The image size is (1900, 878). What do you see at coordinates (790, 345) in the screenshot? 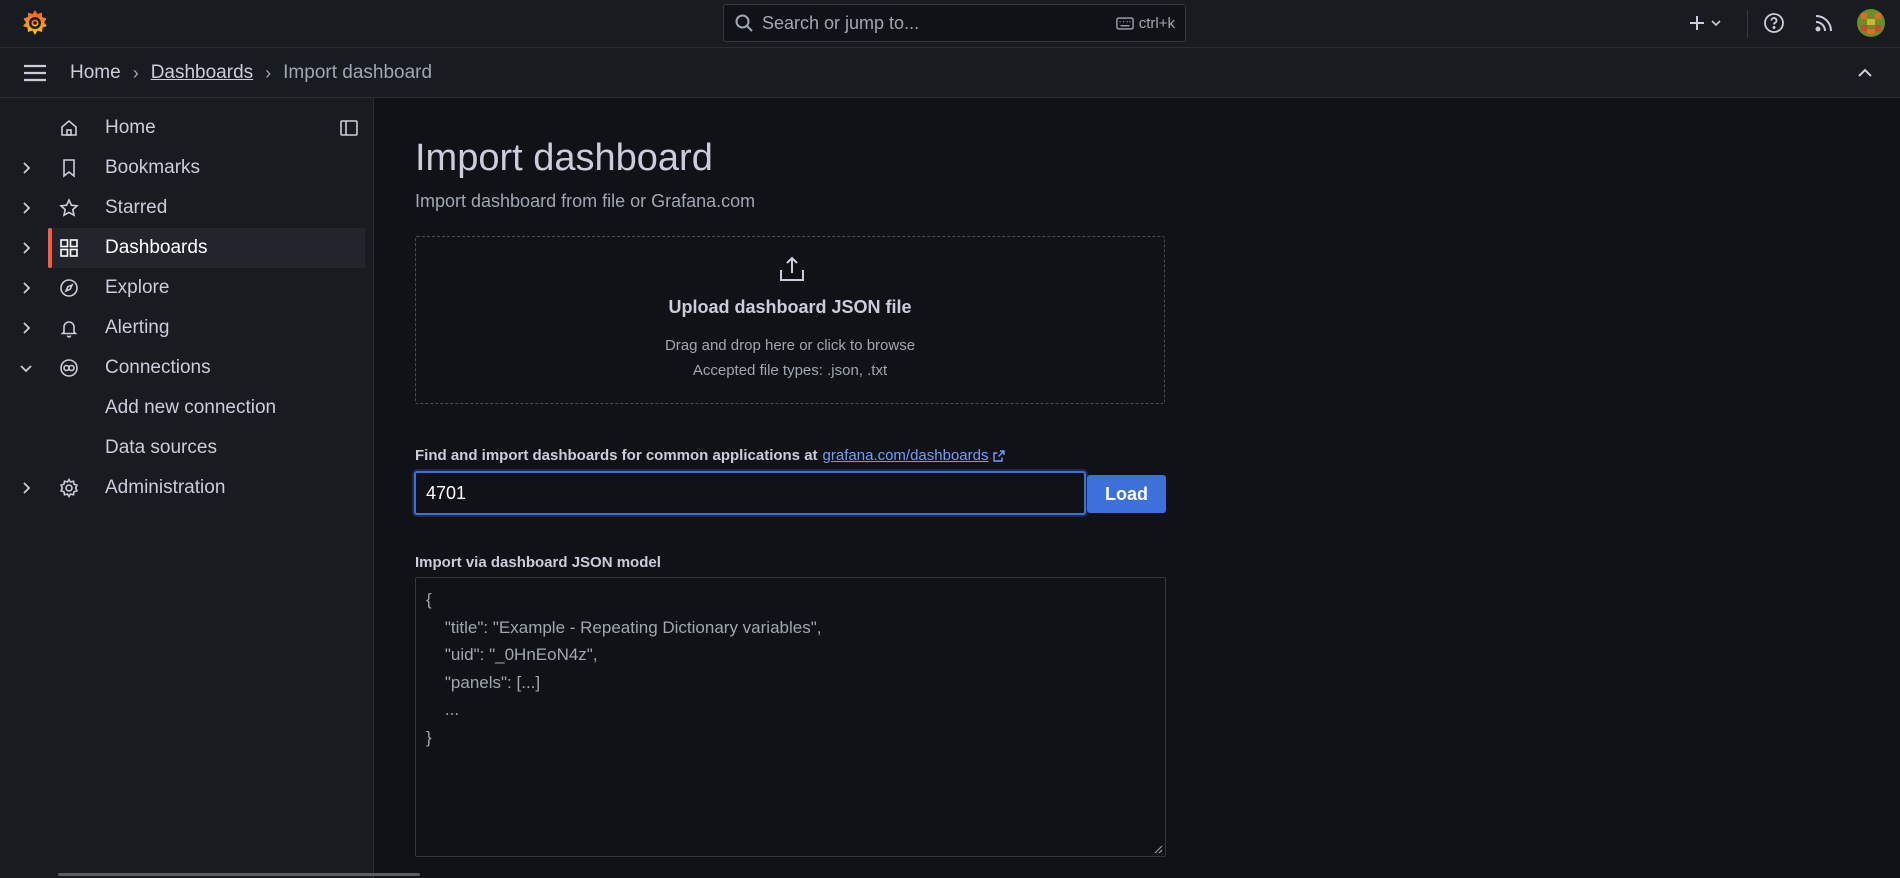
I see `upload-hint: Drag and drop here or click to browse` at bounding box center [790, 345].